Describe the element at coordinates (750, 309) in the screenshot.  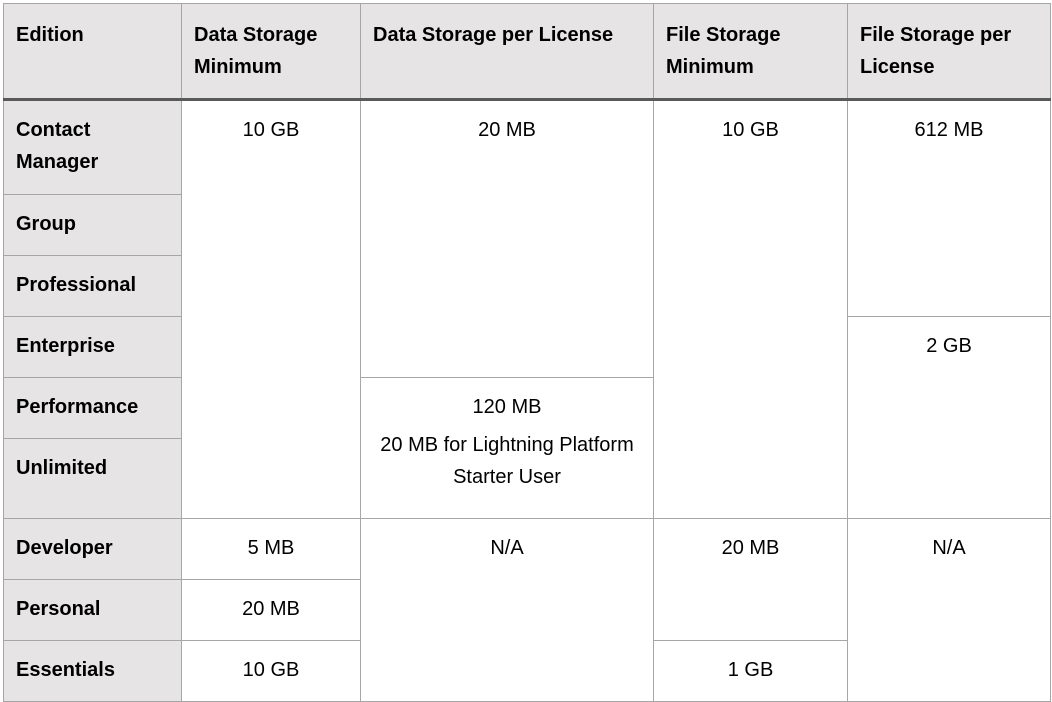
I see `file-storage-min-cell: 10 GB` at that location.